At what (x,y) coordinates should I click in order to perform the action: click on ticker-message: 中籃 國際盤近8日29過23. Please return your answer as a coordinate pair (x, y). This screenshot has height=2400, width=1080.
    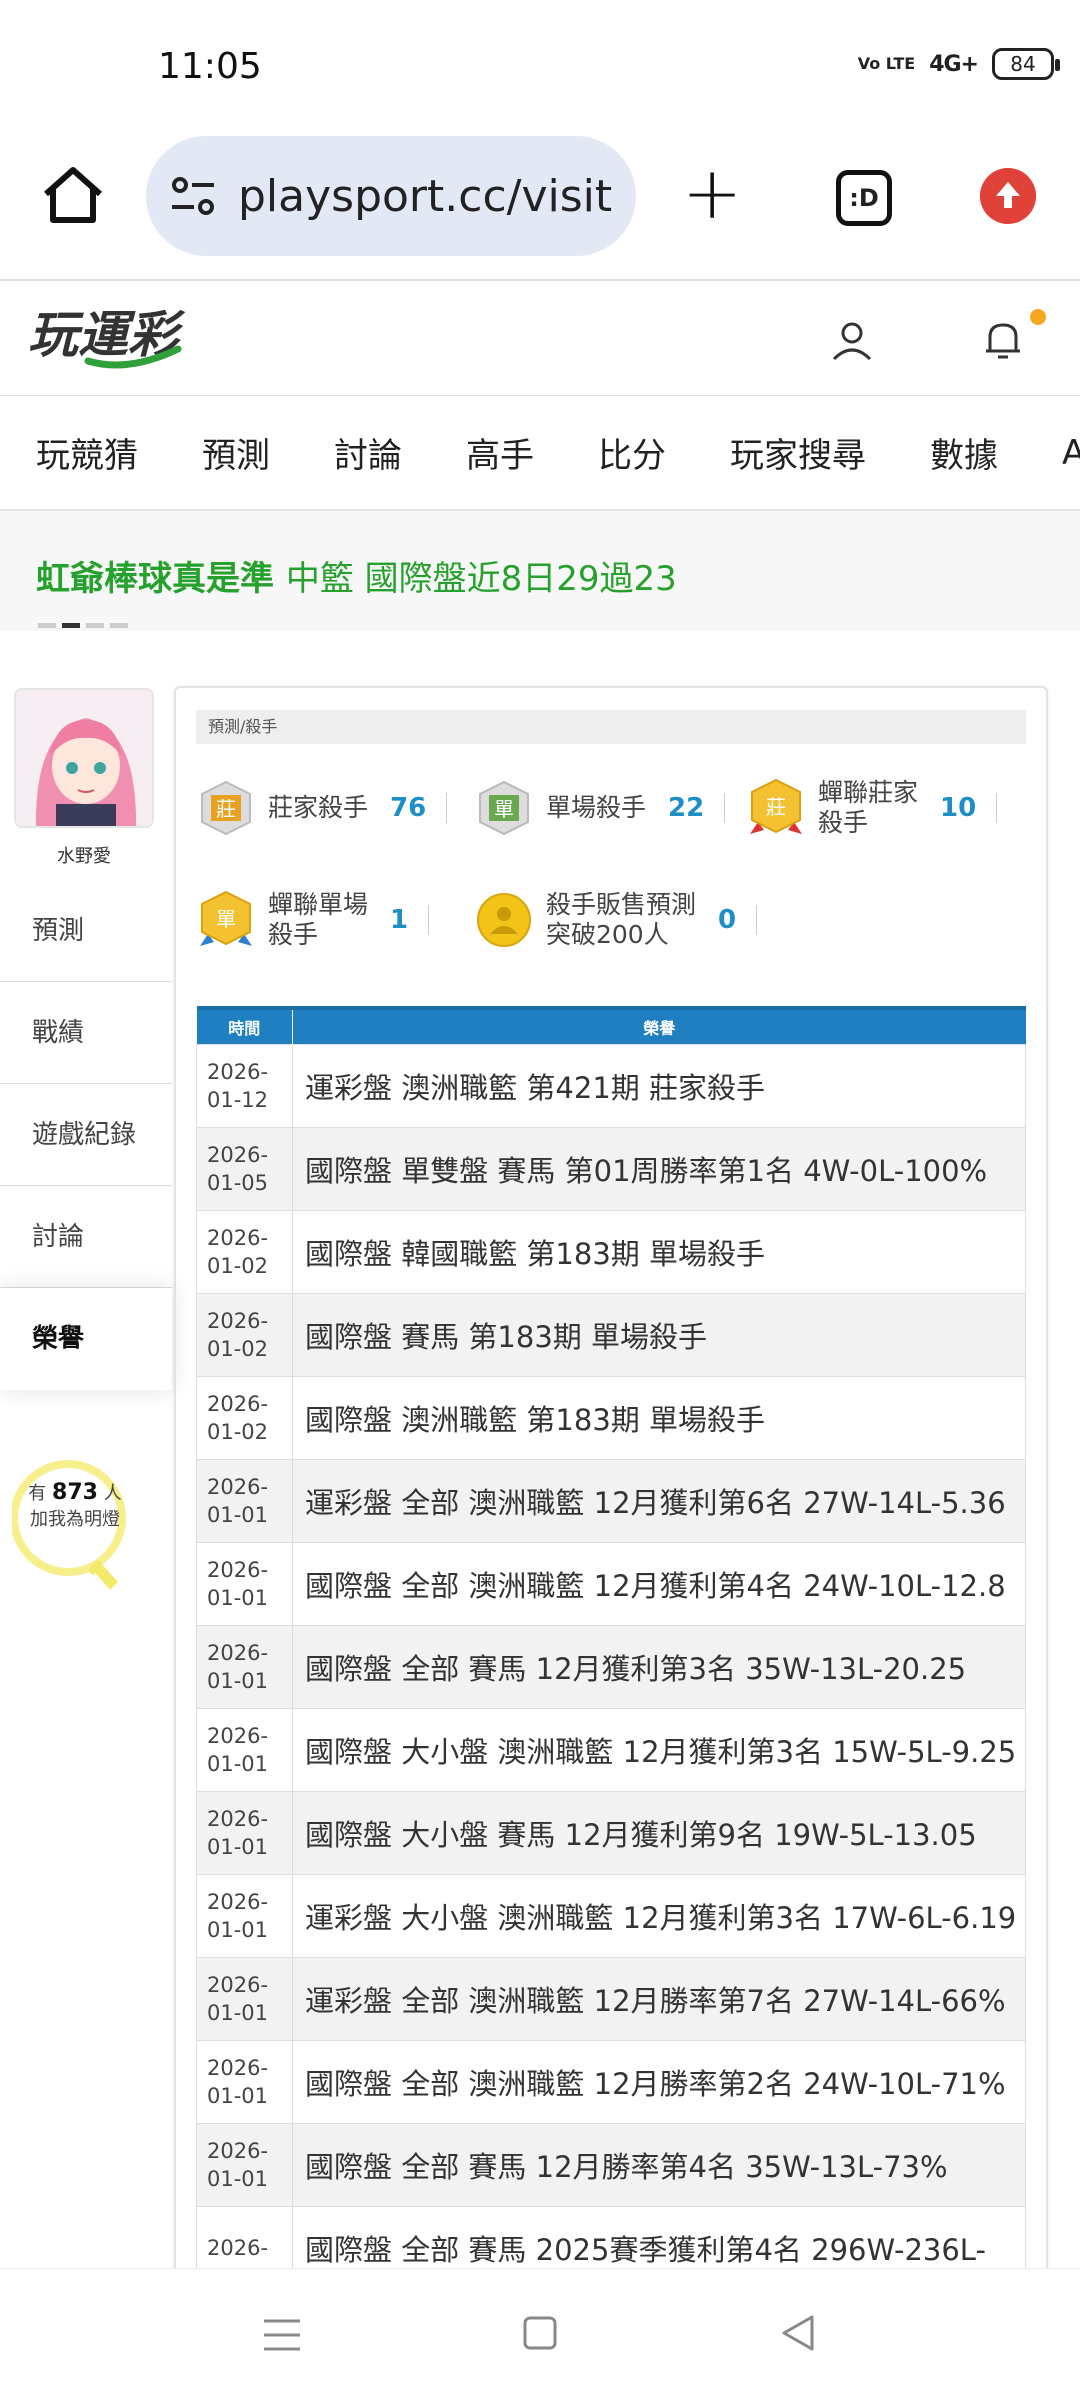
    Looking at the image, I should click on (481, 579).